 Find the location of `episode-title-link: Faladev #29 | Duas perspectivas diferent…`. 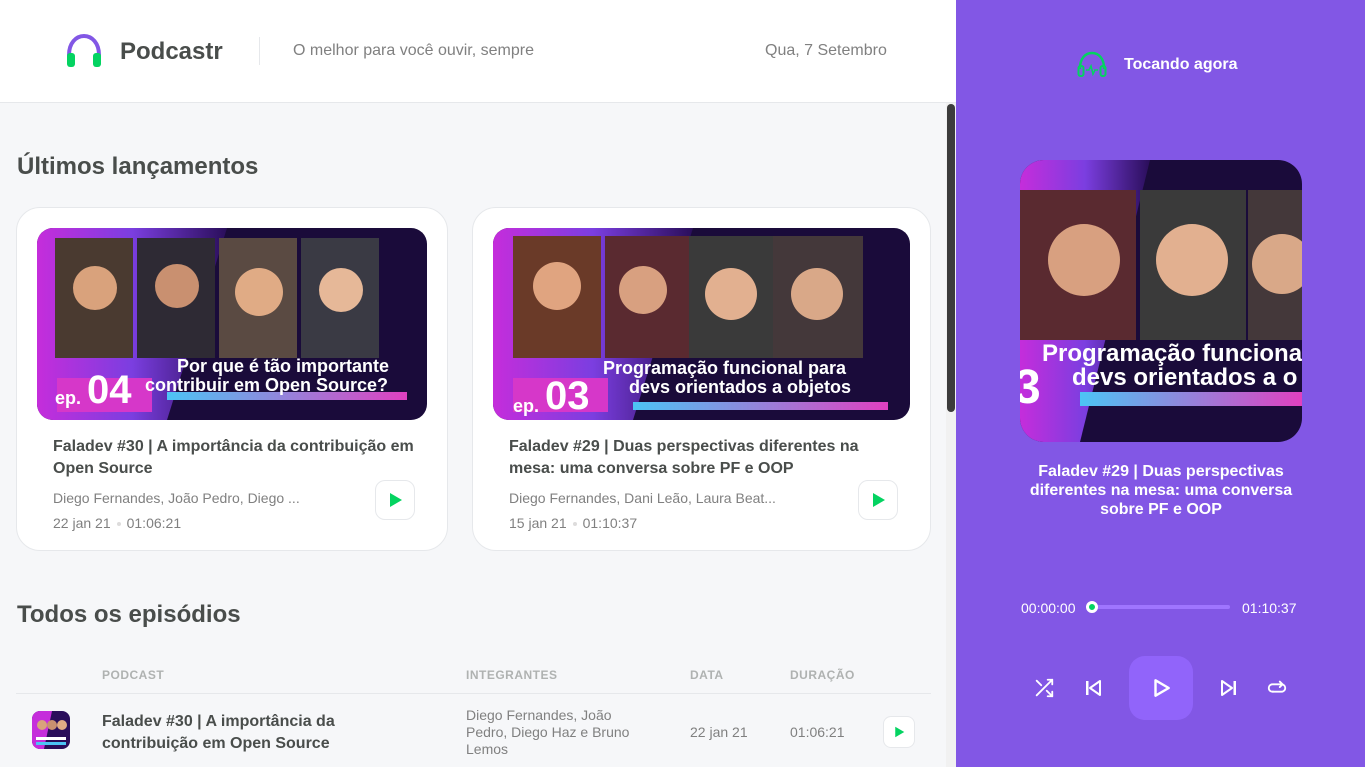

episode-title-link: Faladev #29 | Duas perspectivas diferent… is located at coordinates (709, 458).